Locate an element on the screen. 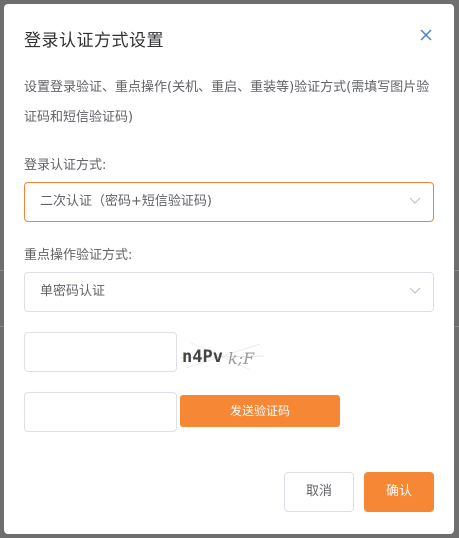 This screenshot has height=538, width=459. login-auth-label: 登录认证方式: is located at coordinates (65, 165).